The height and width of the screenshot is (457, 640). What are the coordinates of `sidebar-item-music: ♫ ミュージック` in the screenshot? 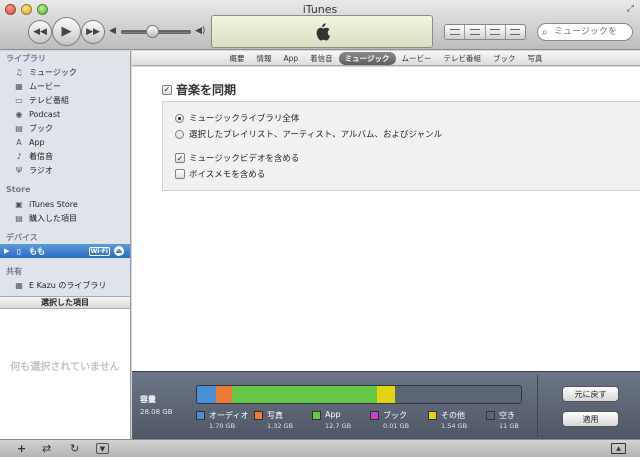 It's located at (65, 72).